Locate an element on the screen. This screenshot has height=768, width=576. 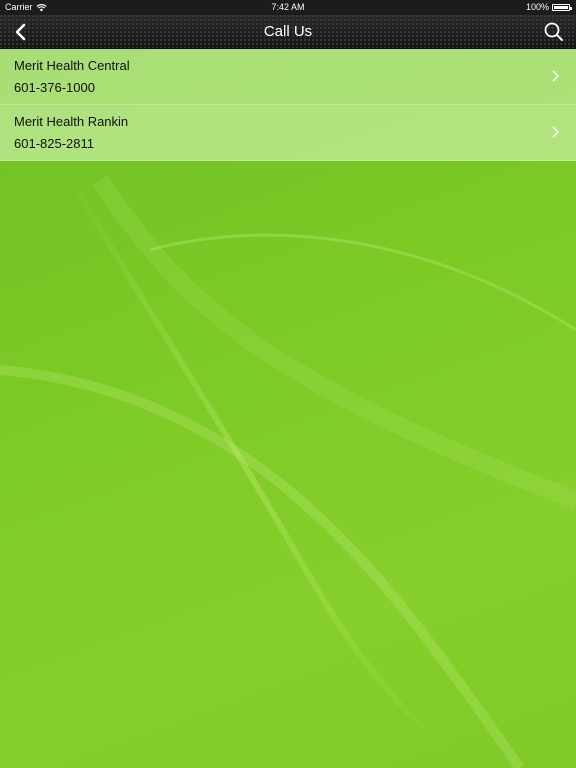
list-item-merit-health-central: Merit Health Central 601-376-1000 is located at coordinates (288, 77).